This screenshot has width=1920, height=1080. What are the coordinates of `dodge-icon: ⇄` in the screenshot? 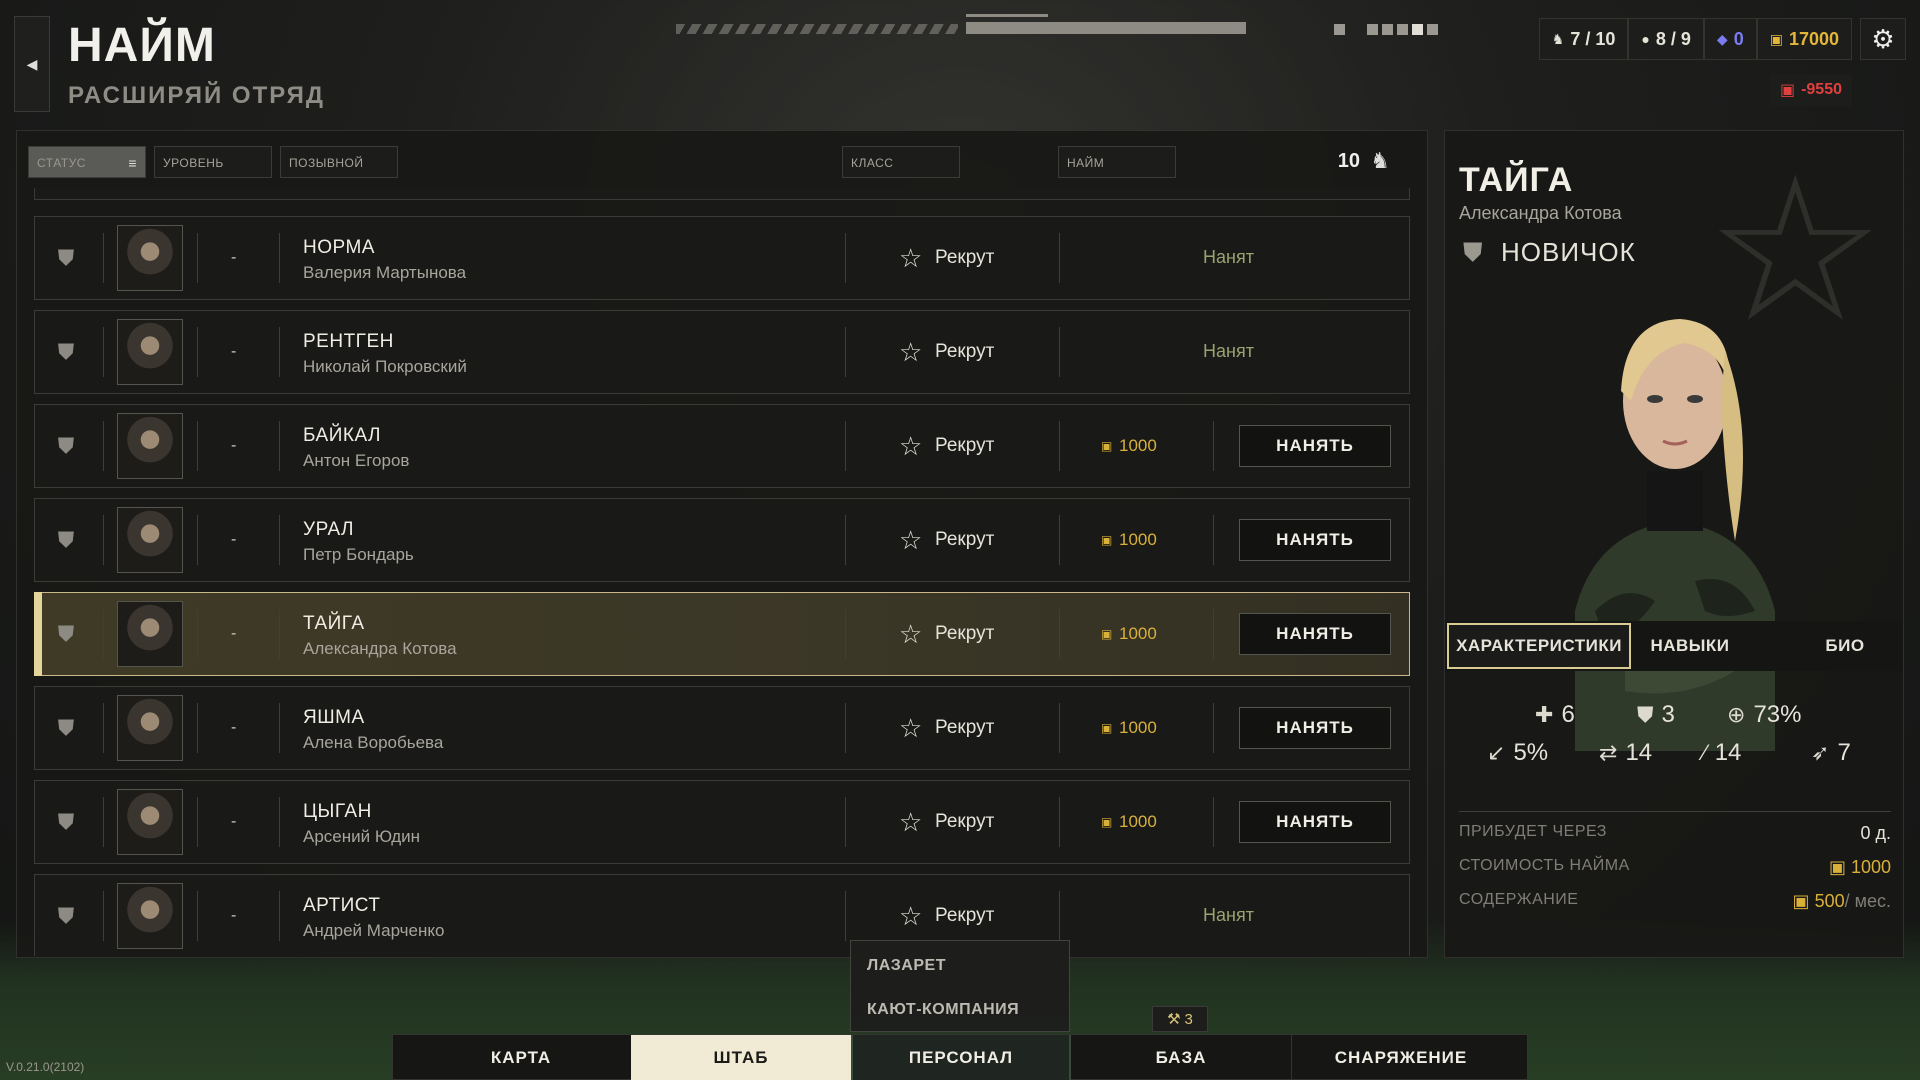 It's located at (1608, 752).